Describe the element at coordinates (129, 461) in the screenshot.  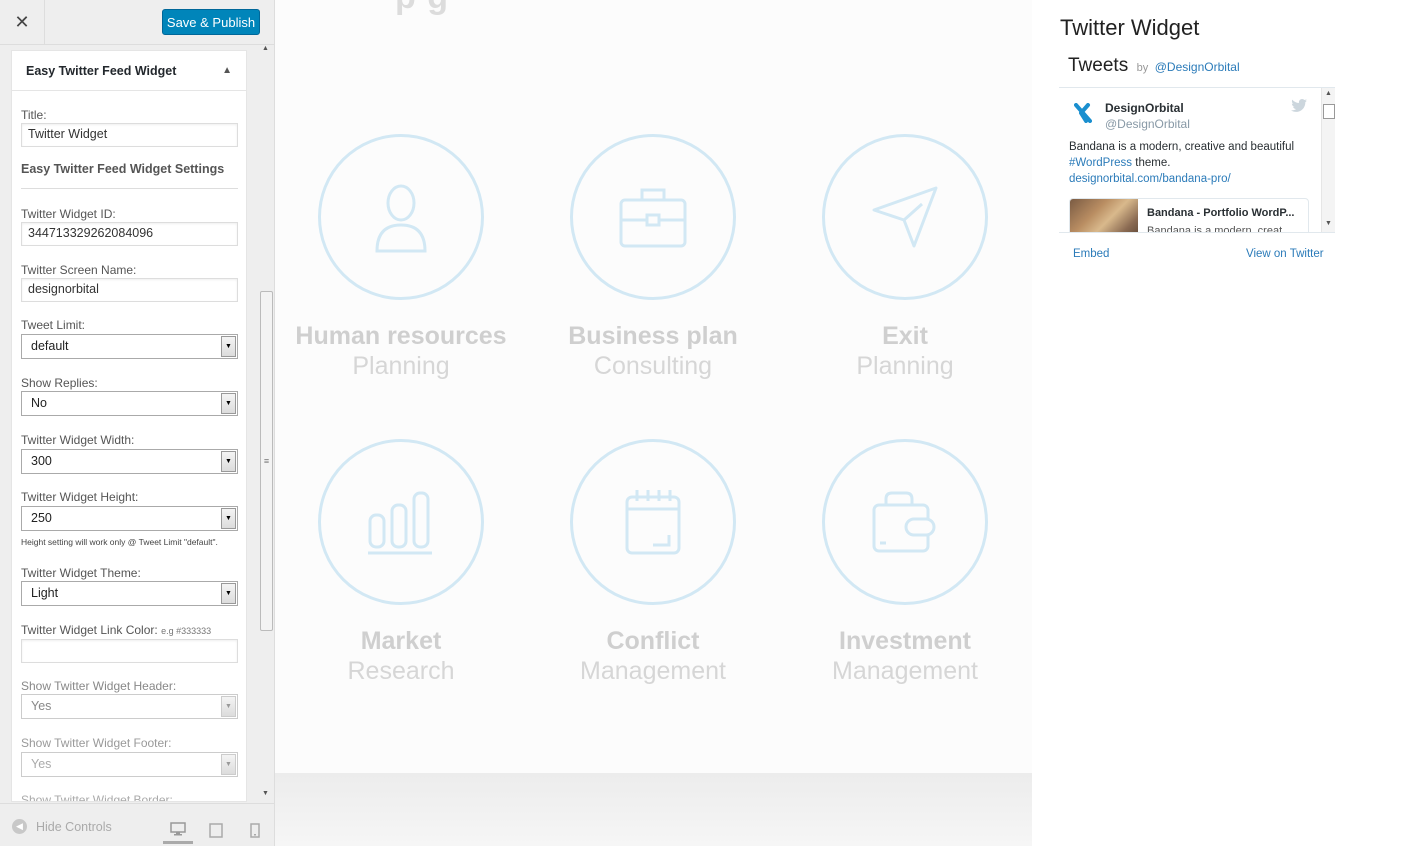
I see `widget-width-select: 300 ▼` at that location.